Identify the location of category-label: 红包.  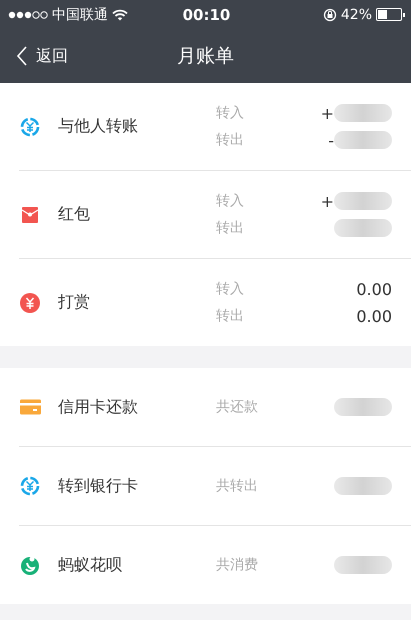
(74, 214).